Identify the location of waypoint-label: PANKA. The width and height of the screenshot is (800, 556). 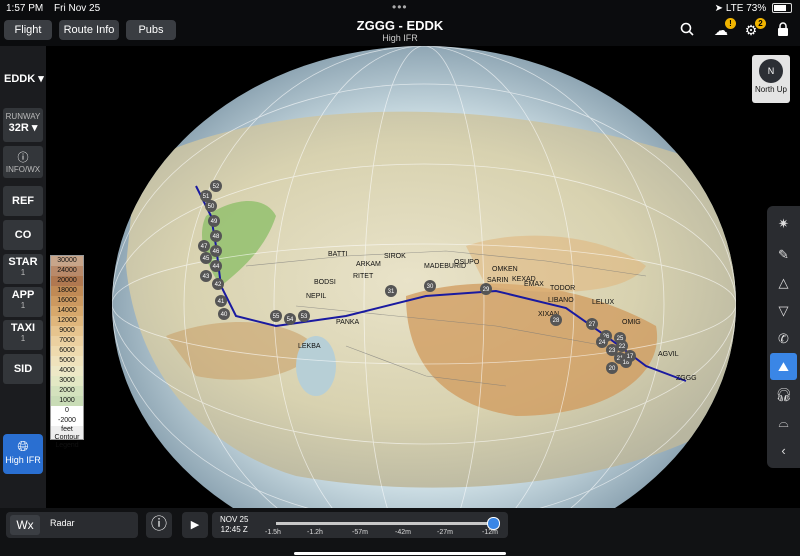
(348, 322).